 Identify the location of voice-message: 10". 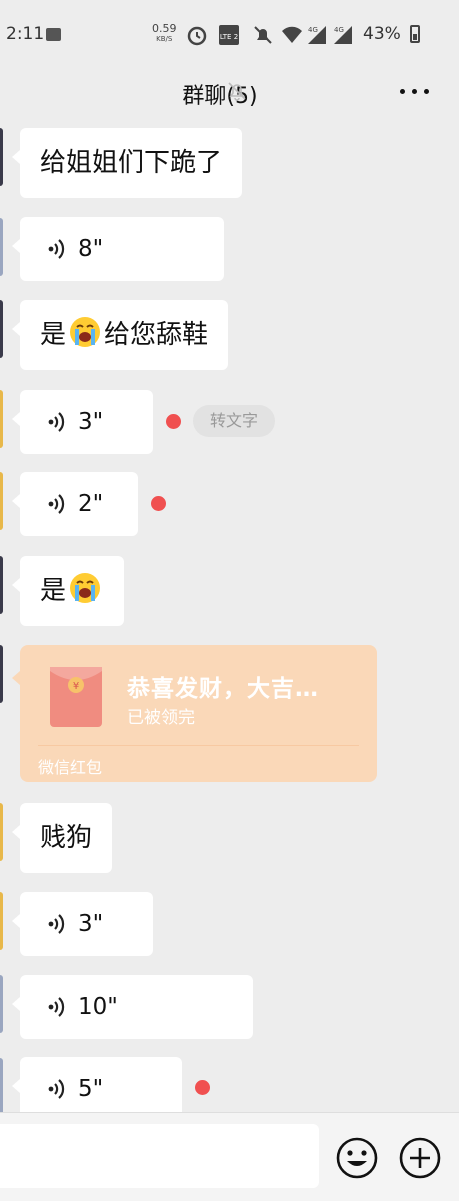
(132, 1007).